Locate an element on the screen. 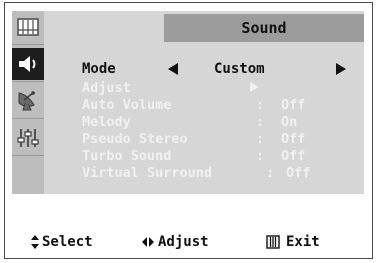  arrow-left-icon is located at coordinates (173, 69).